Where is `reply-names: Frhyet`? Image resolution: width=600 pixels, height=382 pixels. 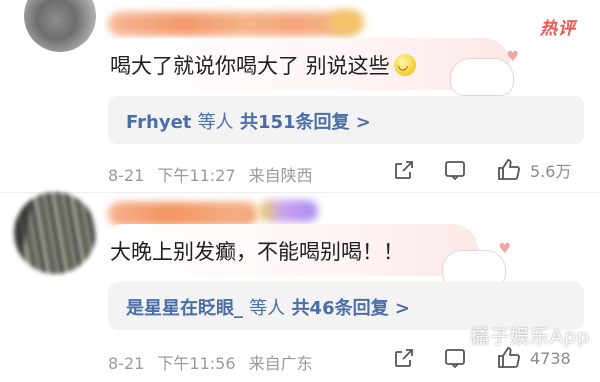
reply-names: Frhyet is located at coordinates (158, 122).